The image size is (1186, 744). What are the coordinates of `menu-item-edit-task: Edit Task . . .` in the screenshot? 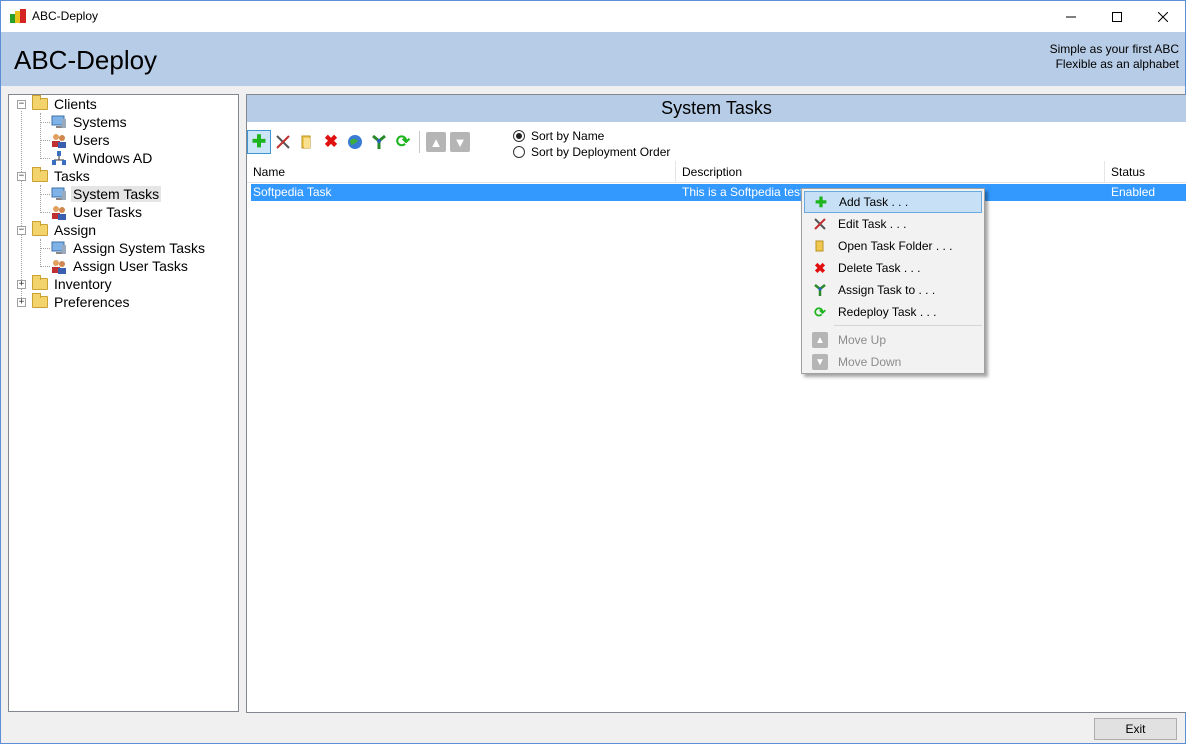 It's located at (893, 224).